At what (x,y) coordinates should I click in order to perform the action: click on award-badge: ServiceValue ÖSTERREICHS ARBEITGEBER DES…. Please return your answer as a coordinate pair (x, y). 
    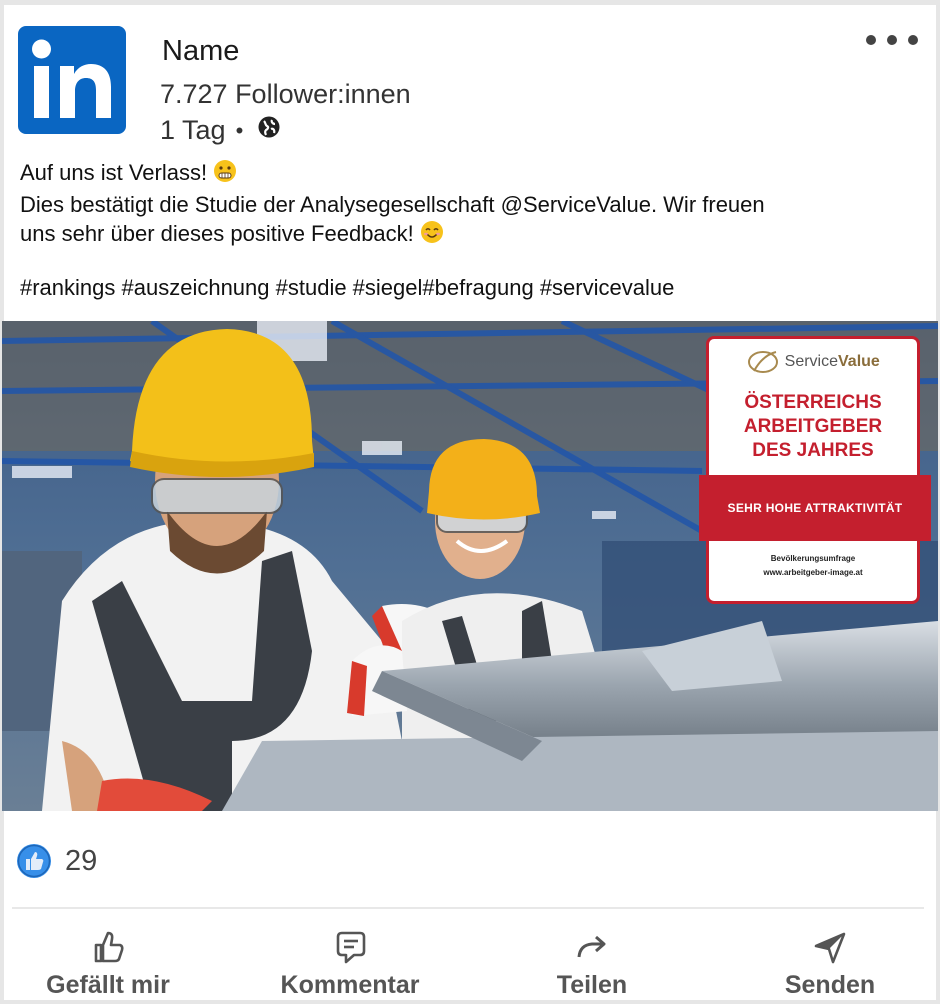
    Looking at the image, I should click on (815, 470).